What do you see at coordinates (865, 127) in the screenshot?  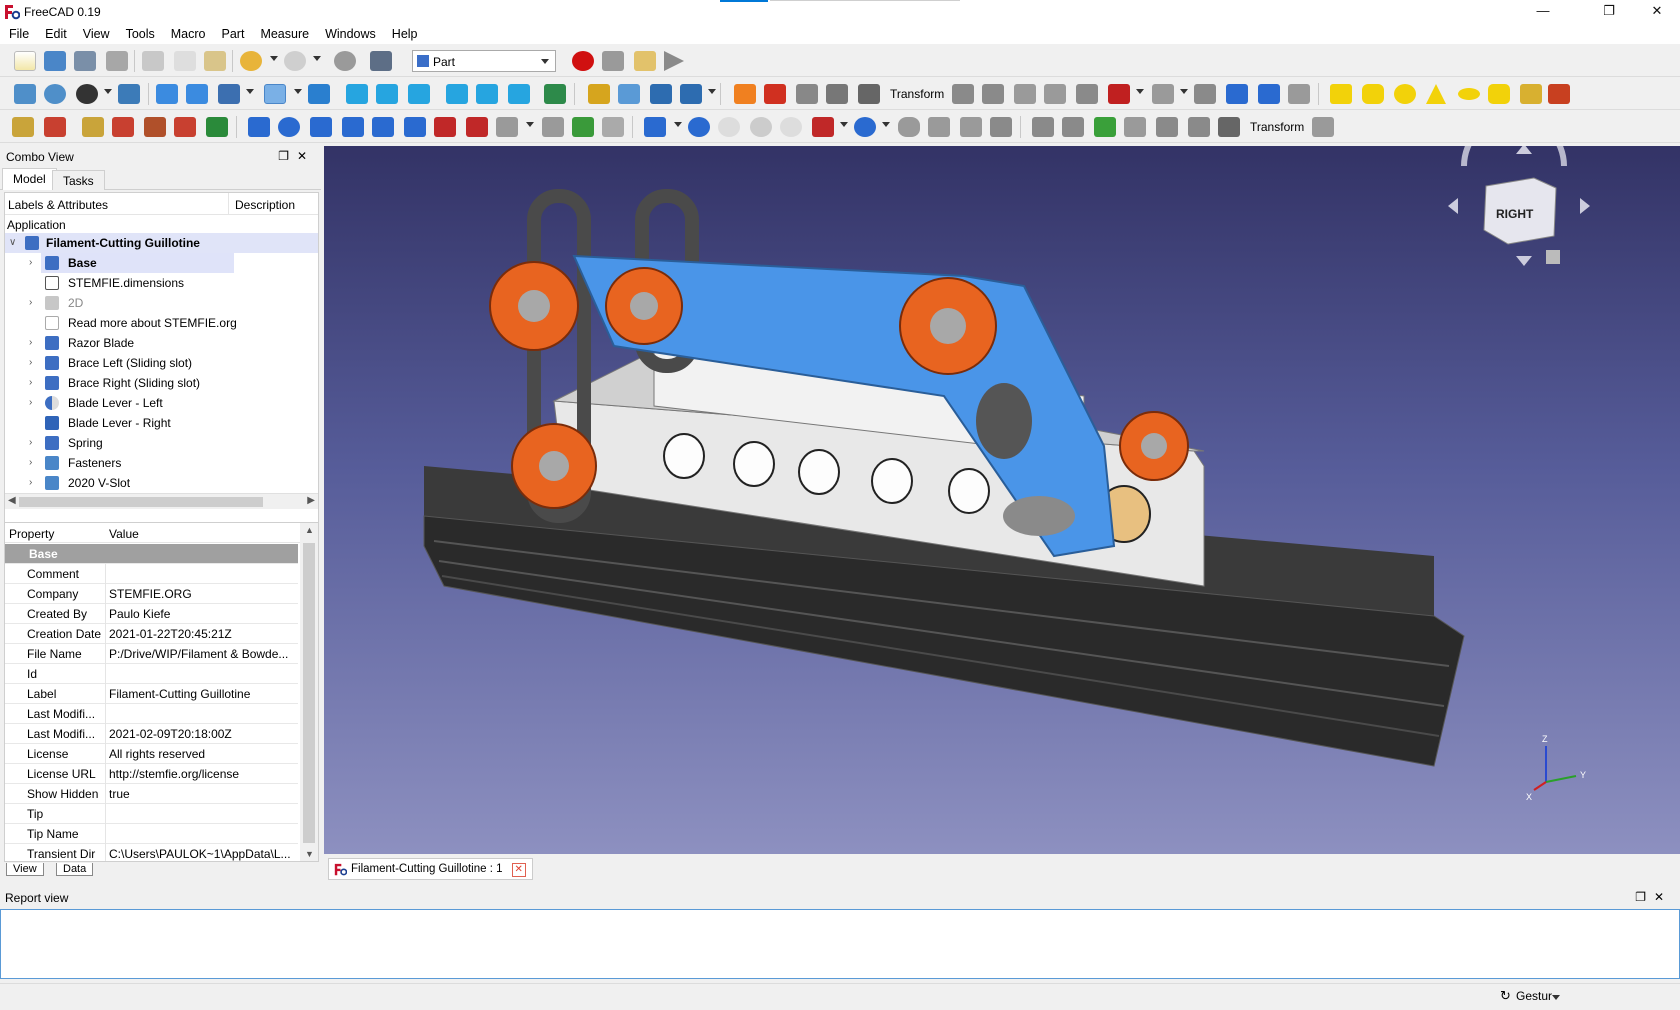 I see `split-icon` at bounding box center [865, 127].